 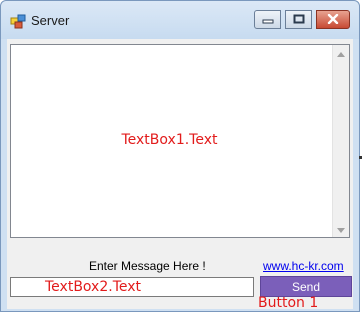 I want to click on website-link: www.hc-kr.com, so click(x=303, y=266).